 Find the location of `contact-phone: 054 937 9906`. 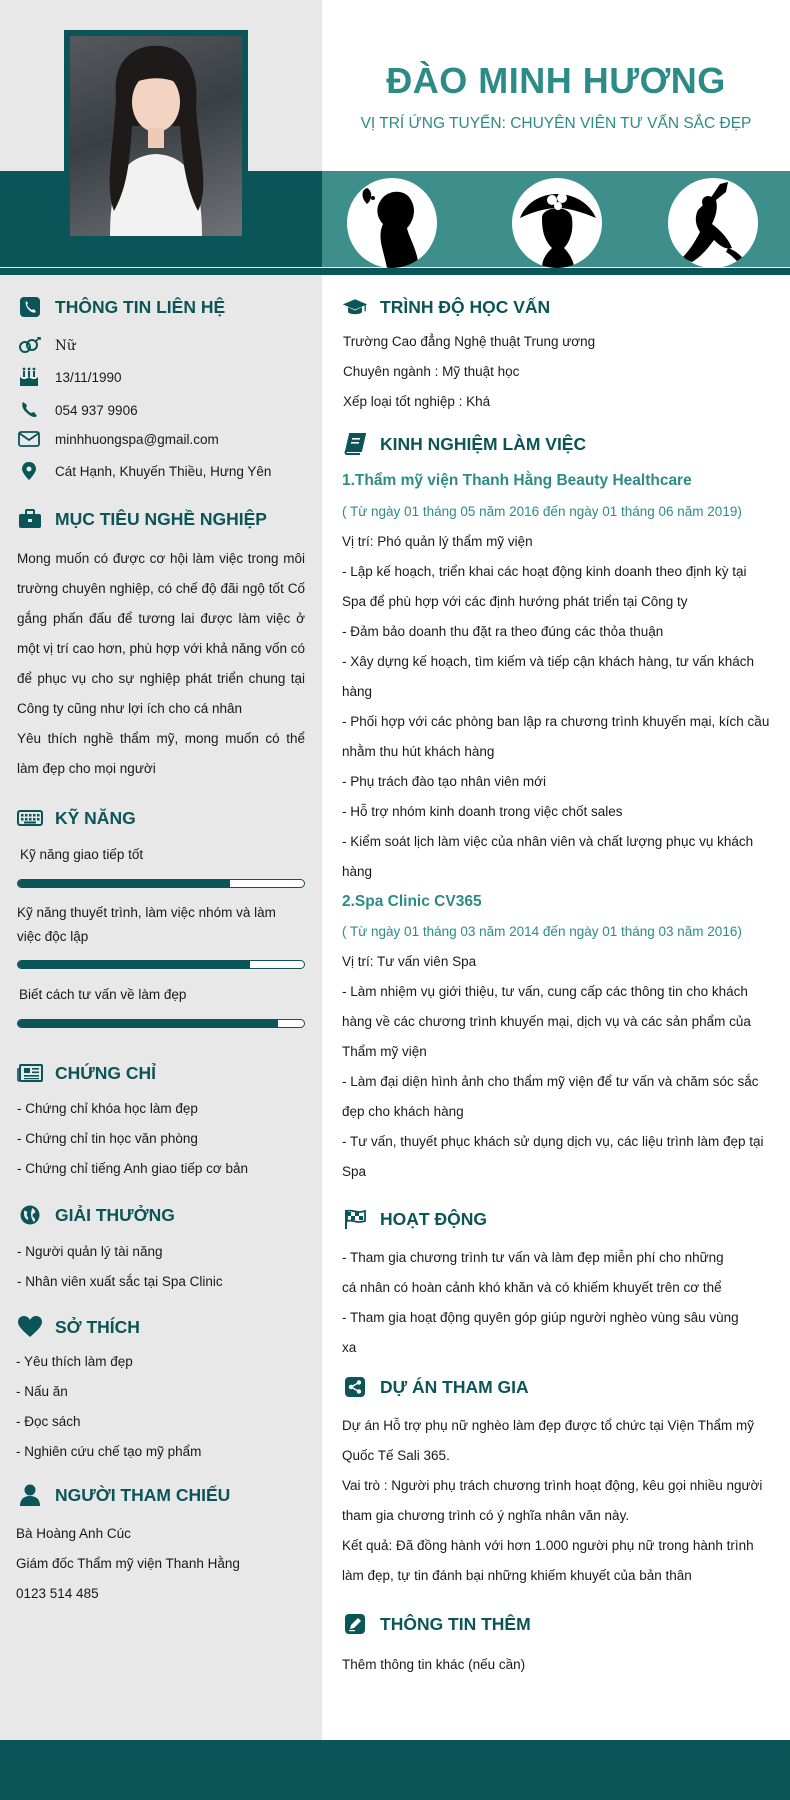

contact-phone: 054 937 9906 is located at coordinates (77, 410).